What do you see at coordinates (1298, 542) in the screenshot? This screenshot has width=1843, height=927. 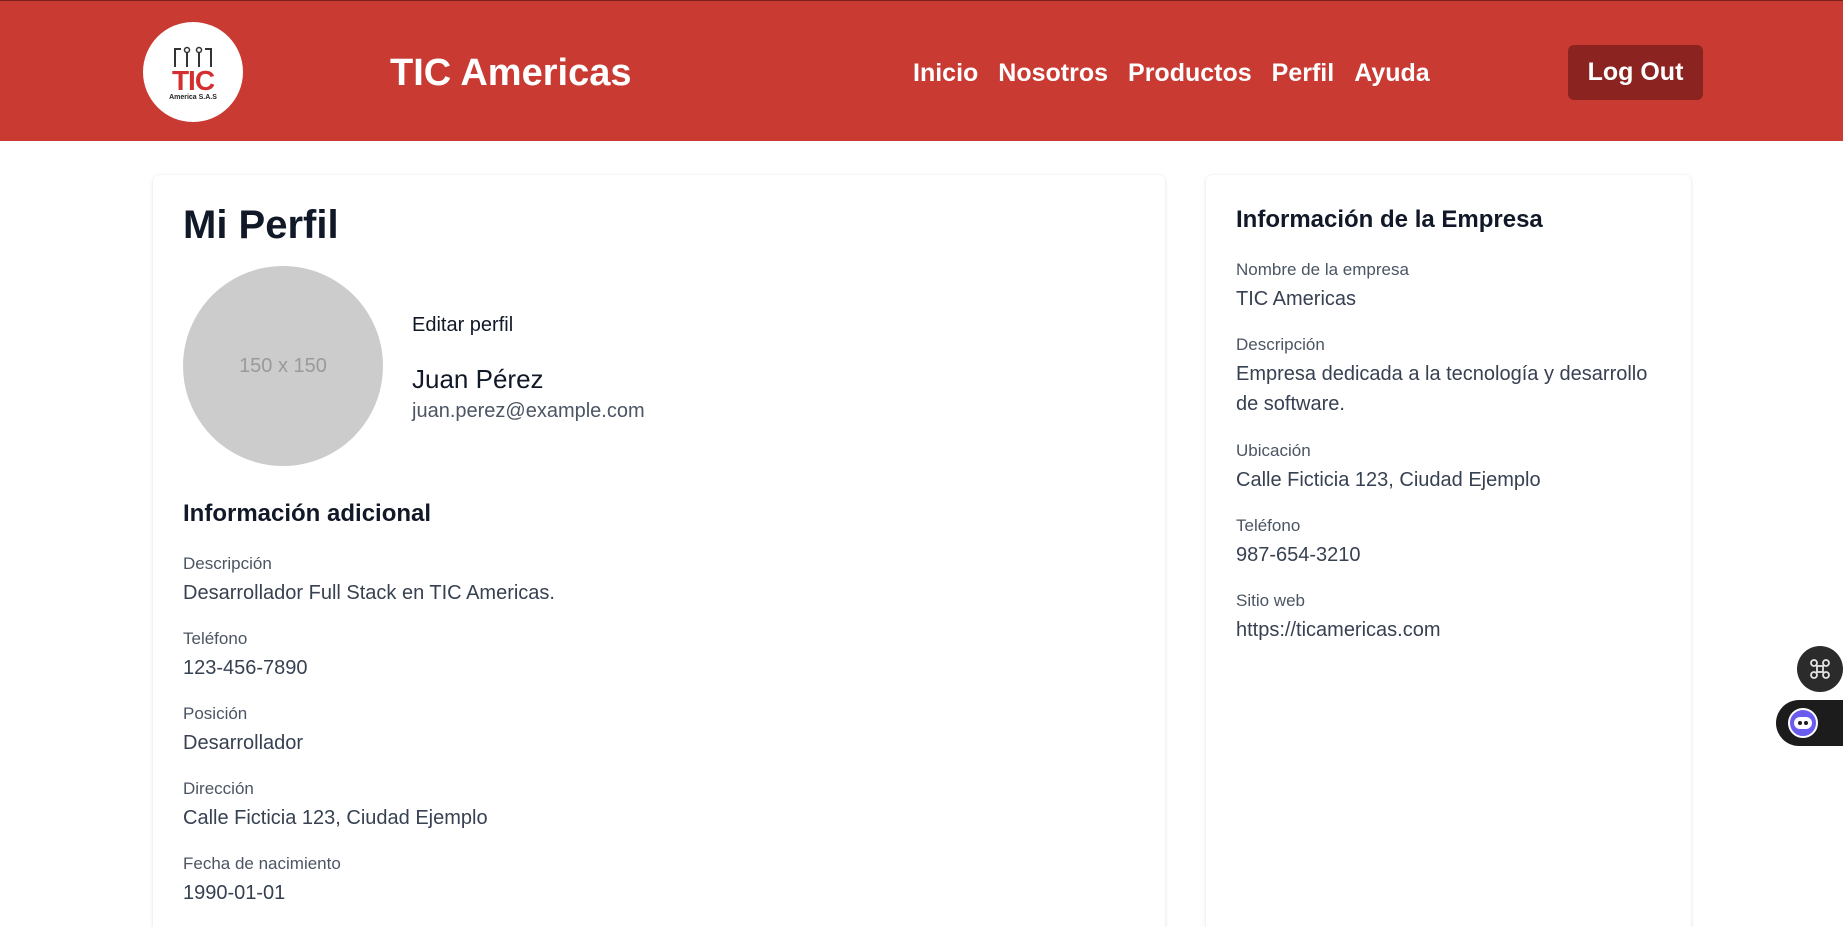 I see `company-field-telefono: Teléfono 987-654-3210` at bounding box center [1298, 542].